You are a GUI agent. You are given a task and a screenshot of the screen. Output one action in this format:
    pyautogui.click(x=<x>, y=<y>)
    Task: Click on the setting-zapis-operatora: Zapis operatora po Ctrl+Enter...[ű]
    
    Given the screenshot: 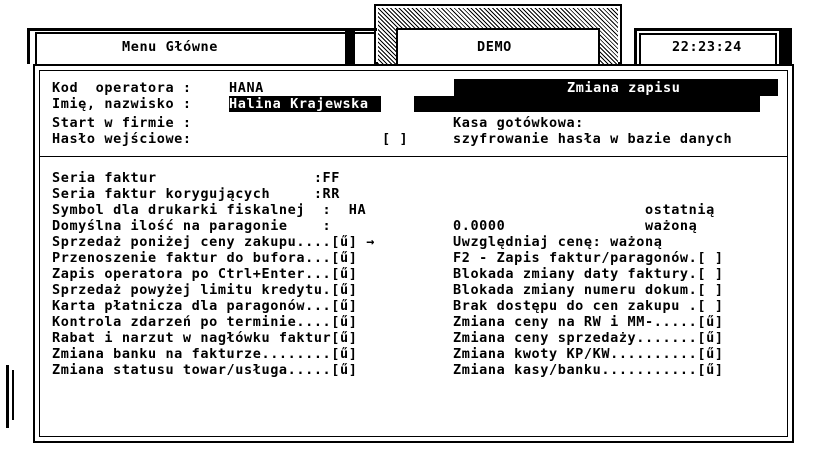 What is the action you would take?
    pyautogui.click(x=204, y=274)
    